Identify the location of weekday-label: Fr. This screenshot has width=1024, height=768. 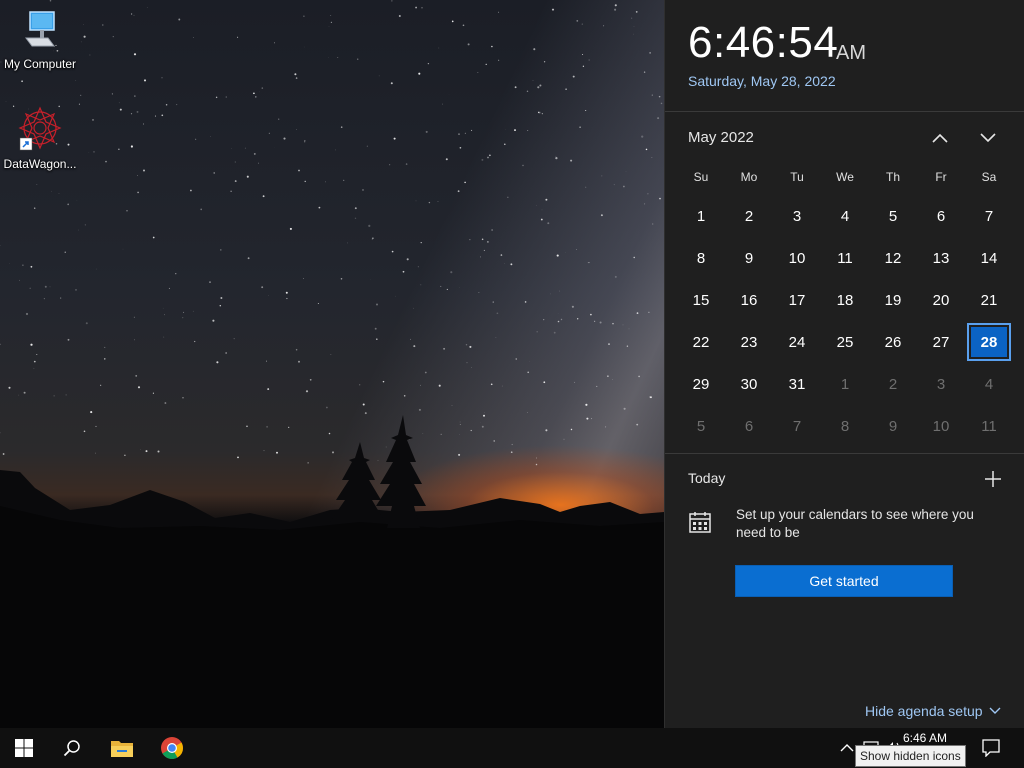
(941, 177).